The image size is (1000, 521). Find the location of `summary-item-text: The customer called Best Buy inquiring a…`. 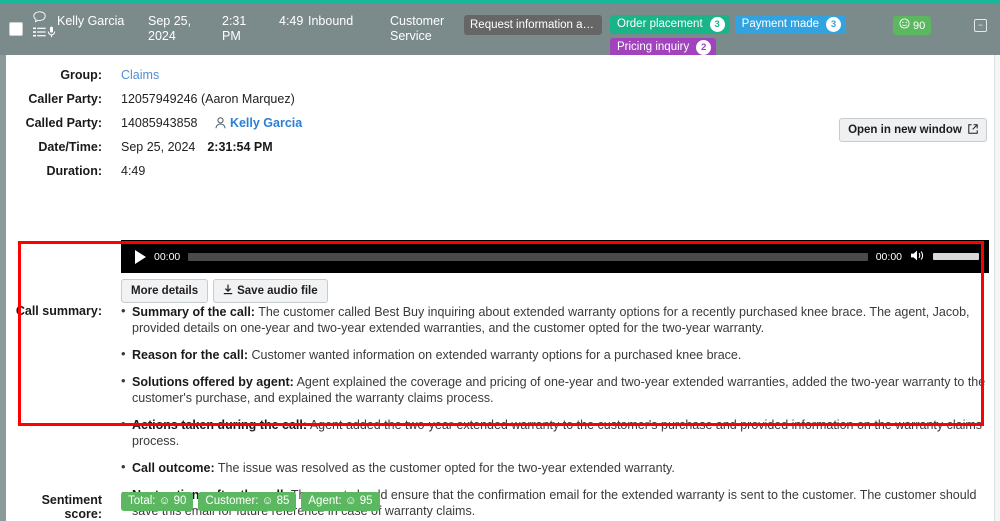

summary-item-text: The customer called Best Buy inquiring a… is located at coordinates (551, 320).